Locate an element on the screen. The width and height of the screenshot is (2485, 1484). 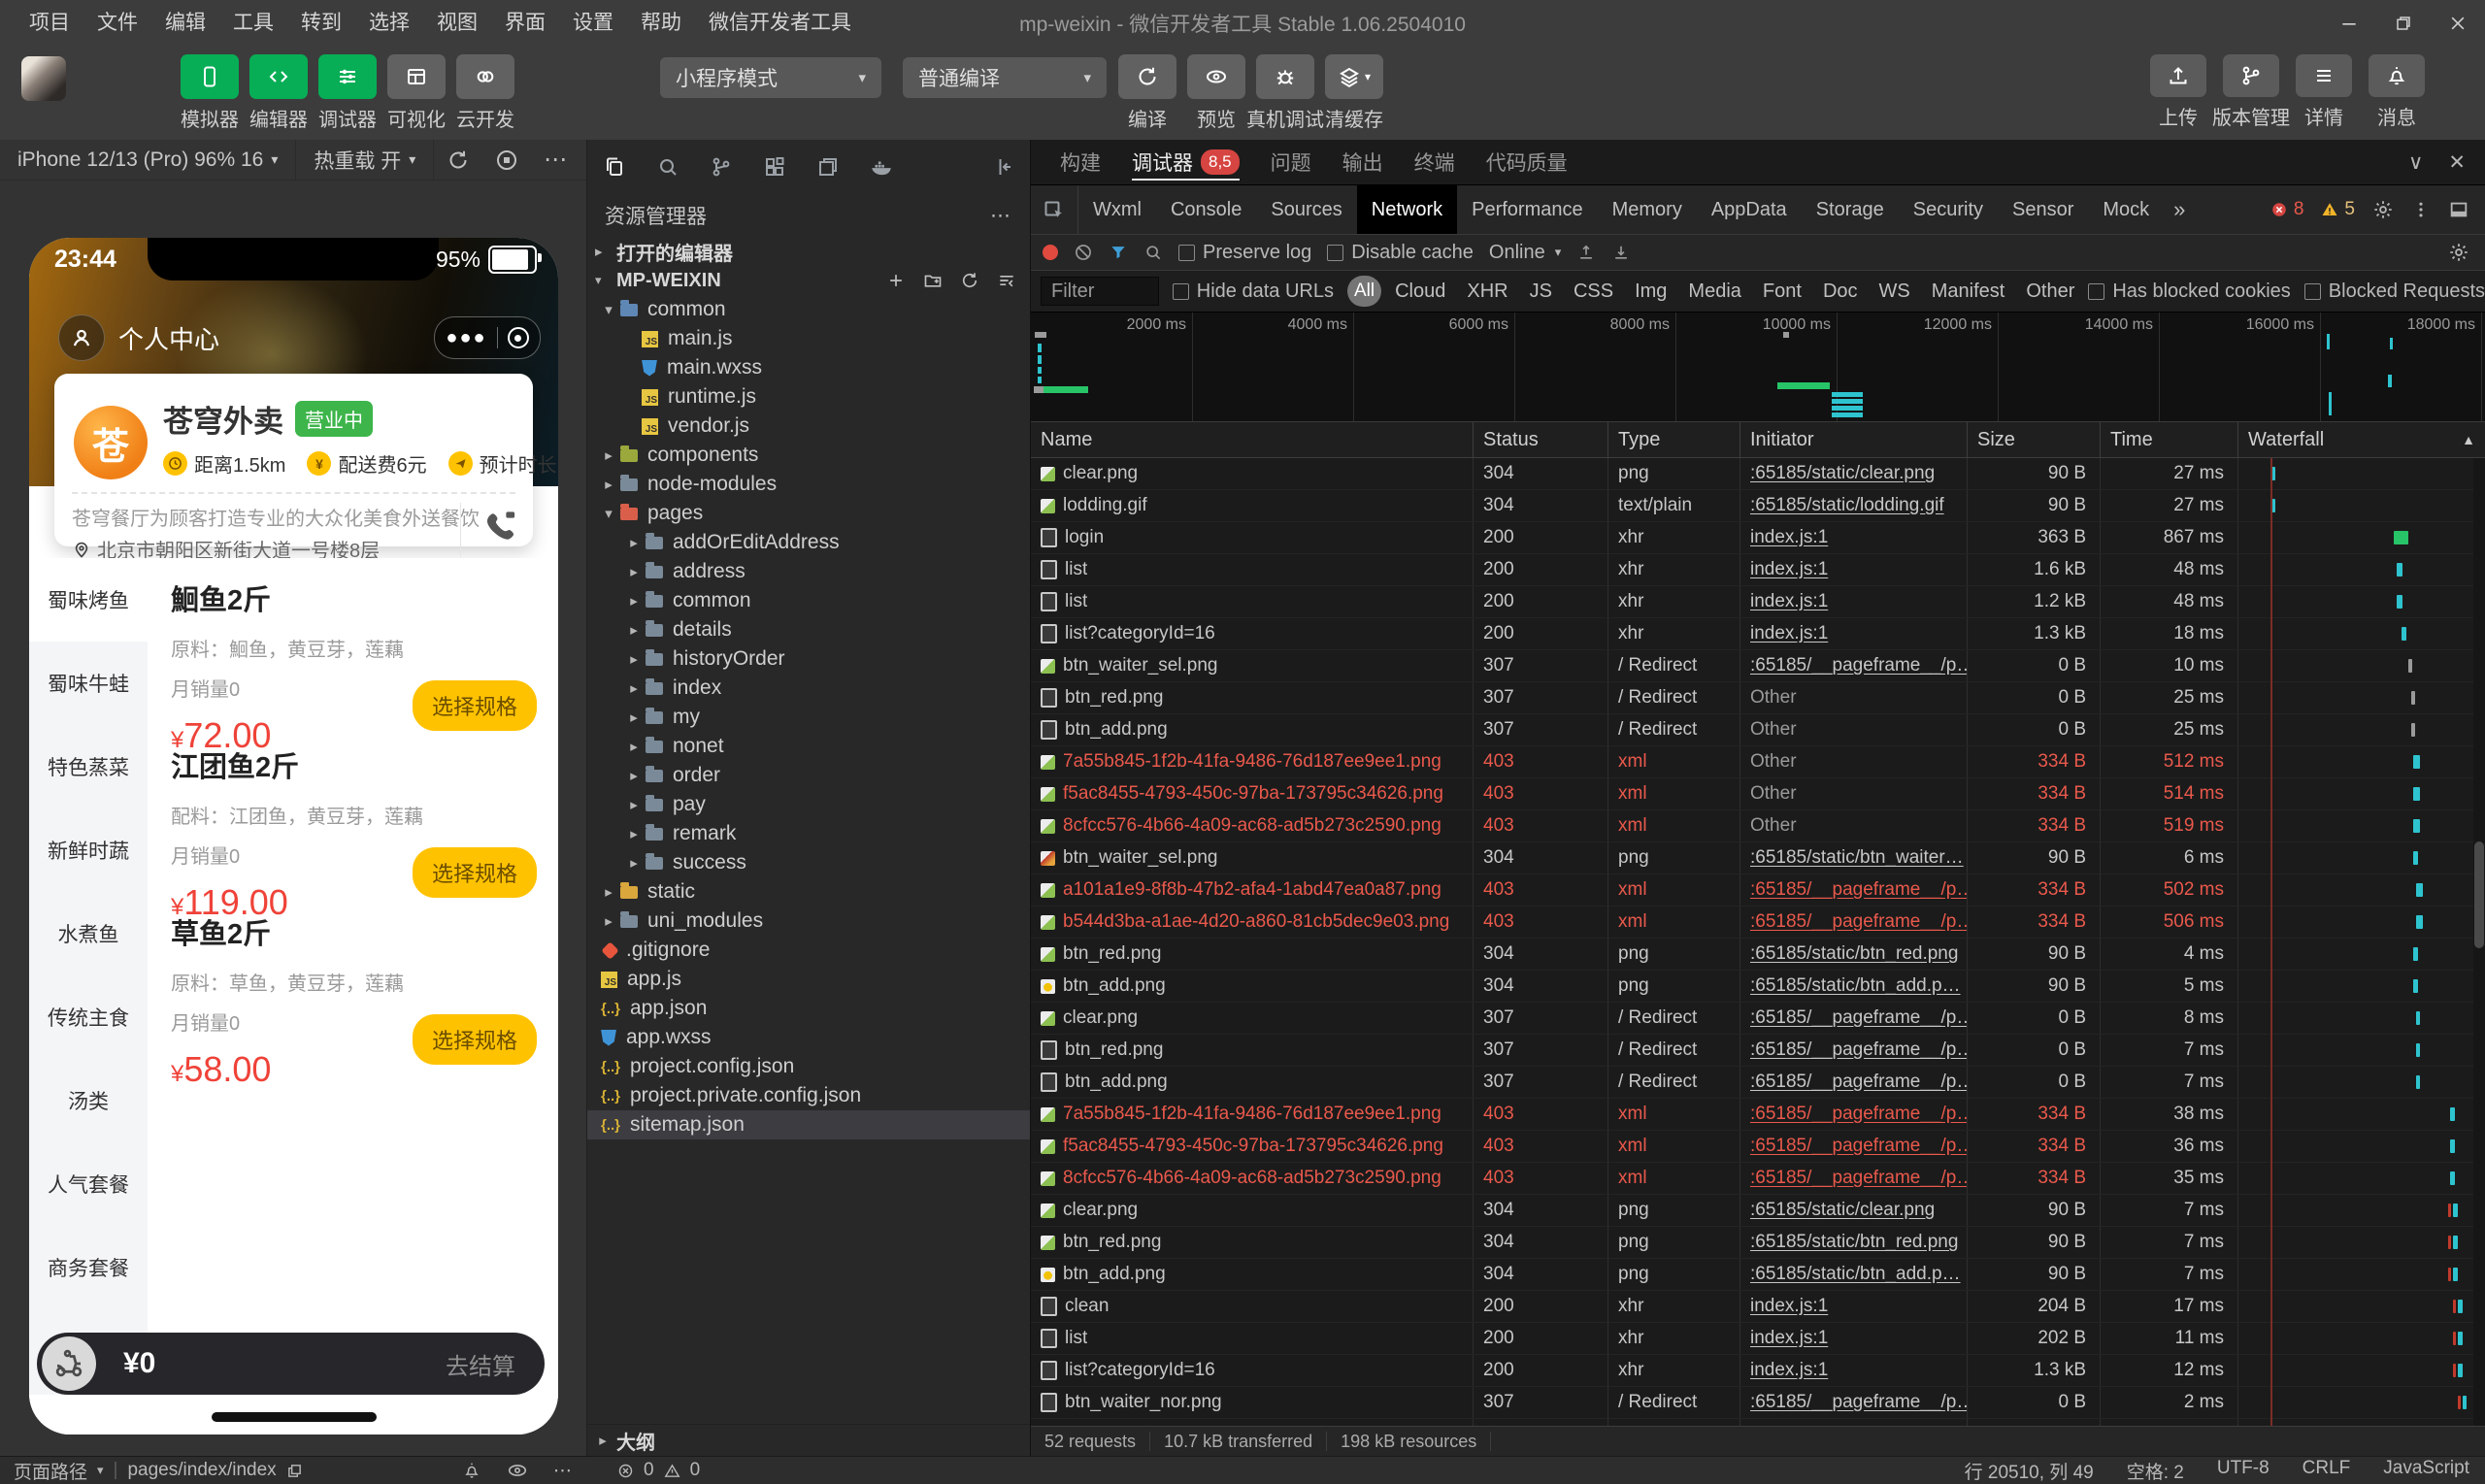
清缓存-button: ▾ 清缓存 is located at coordinates (1354, 93).